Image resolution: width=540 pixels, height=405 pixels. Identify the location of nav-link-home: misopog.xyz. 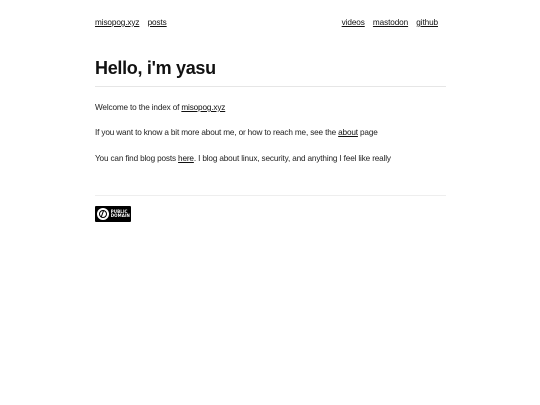
(117, 22).